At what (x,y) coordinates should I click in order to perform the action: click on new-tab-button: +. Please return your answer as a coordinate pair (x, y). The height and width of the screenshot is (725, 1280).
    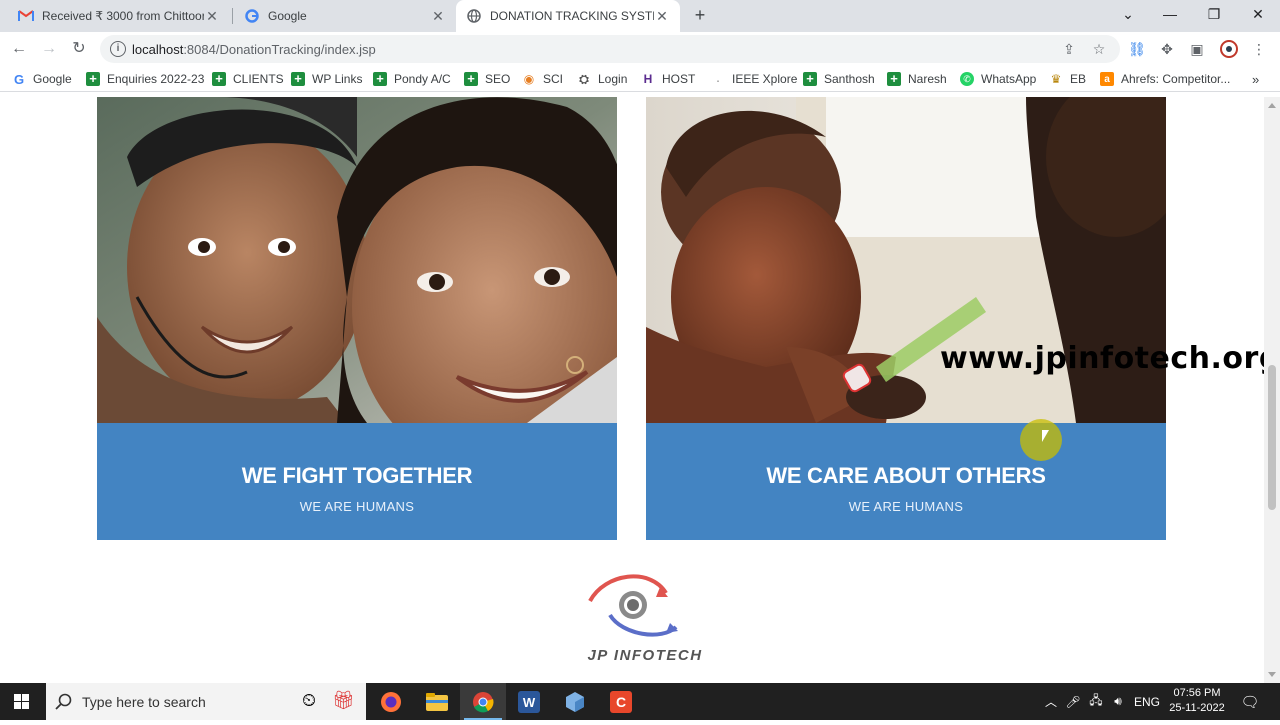
    Looking at the image, I should click on (700, 16).